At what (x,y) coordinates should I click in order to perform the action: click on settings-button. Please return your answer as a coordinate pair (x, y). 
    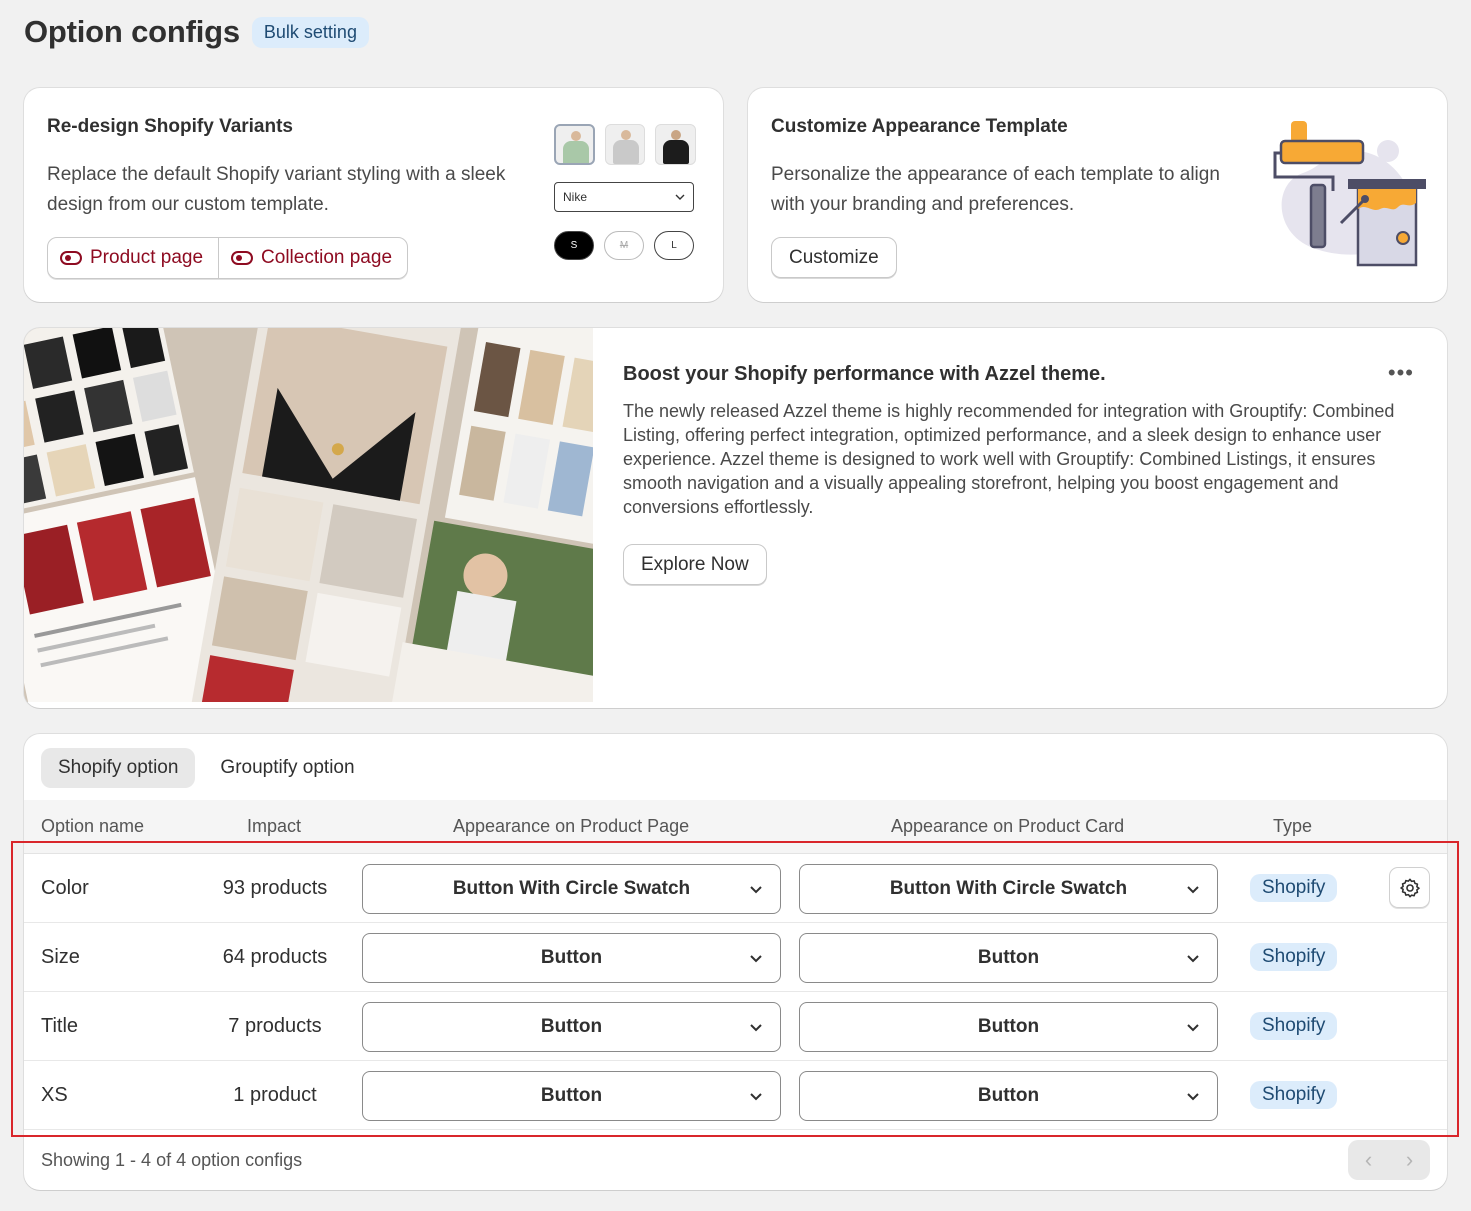
    Looking at the image, I should click on (1409, 887).